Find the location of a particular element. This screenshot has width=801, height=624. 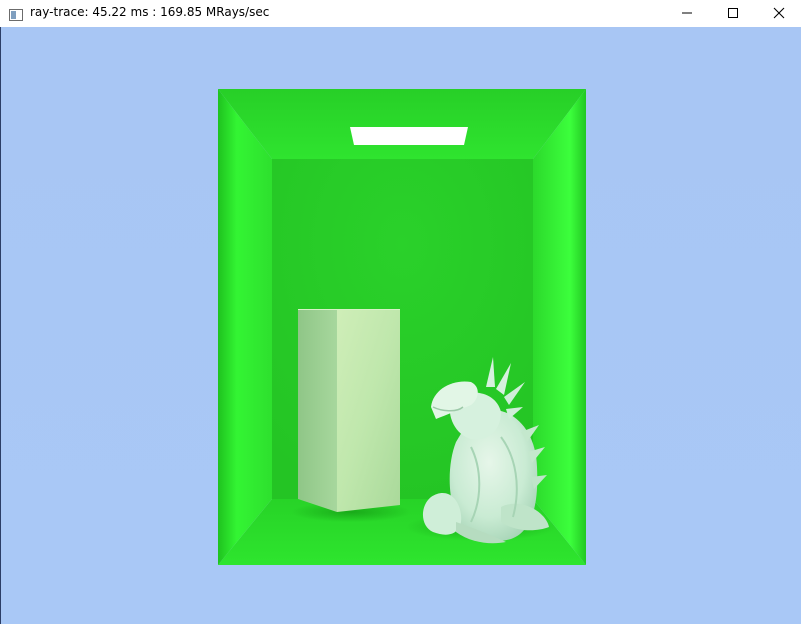

close-icon is located at coordinates (779, 13).